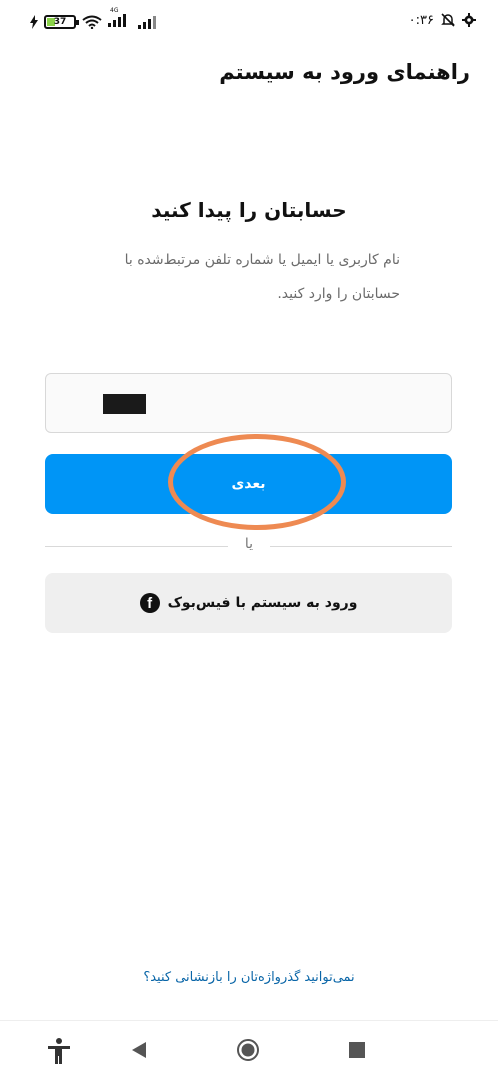 The height and width of the screenshot is (1080, 498). What do you see at coordinates (249, 544) in the screenshot?
I see `or-divider: یا` at bounding box center [249, 544].